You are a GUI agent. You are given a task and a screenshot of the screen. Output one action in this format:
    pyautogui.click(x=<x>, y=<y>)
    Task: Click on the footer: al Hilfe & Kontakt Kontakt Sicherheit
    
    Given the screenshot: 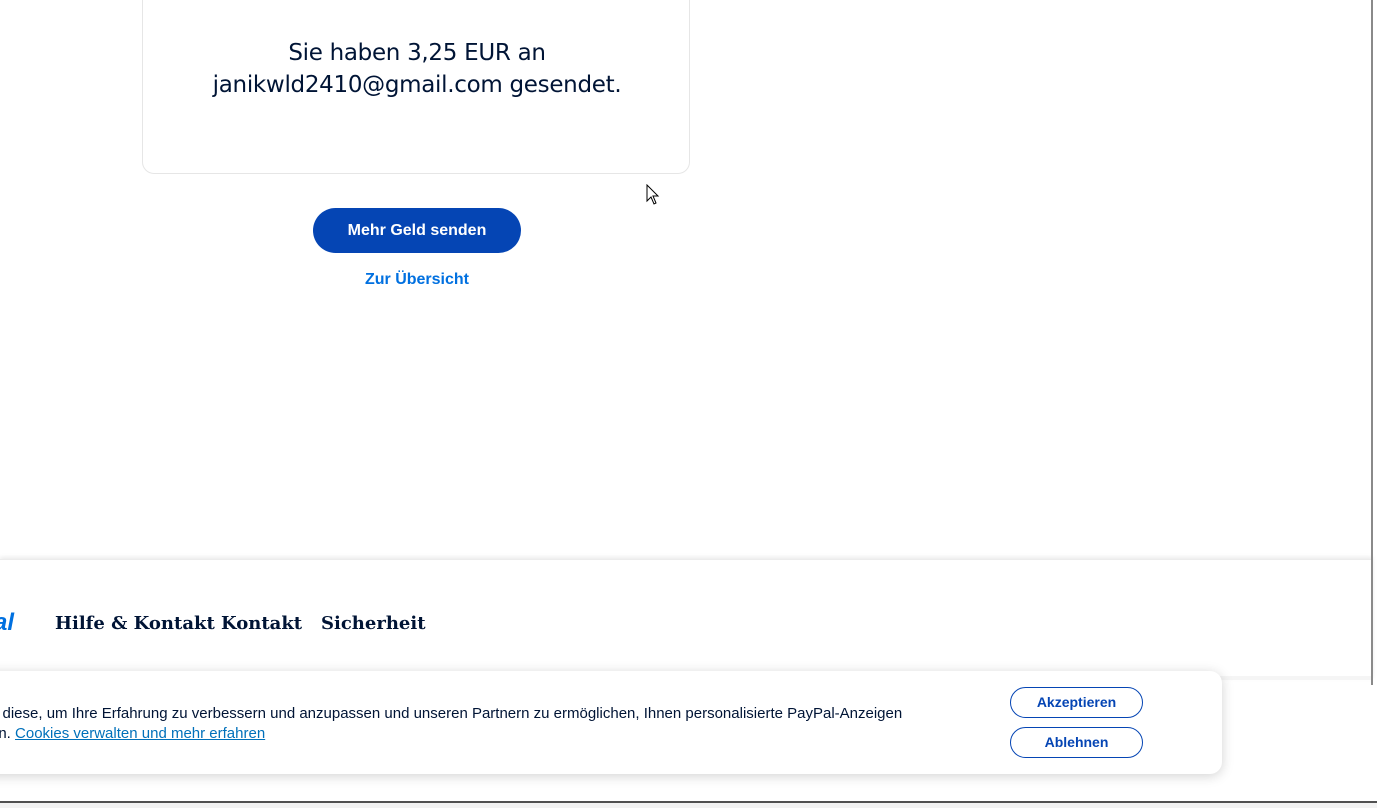 What is the action you would take?
    pyautogui.click(x=686, y=619)
    